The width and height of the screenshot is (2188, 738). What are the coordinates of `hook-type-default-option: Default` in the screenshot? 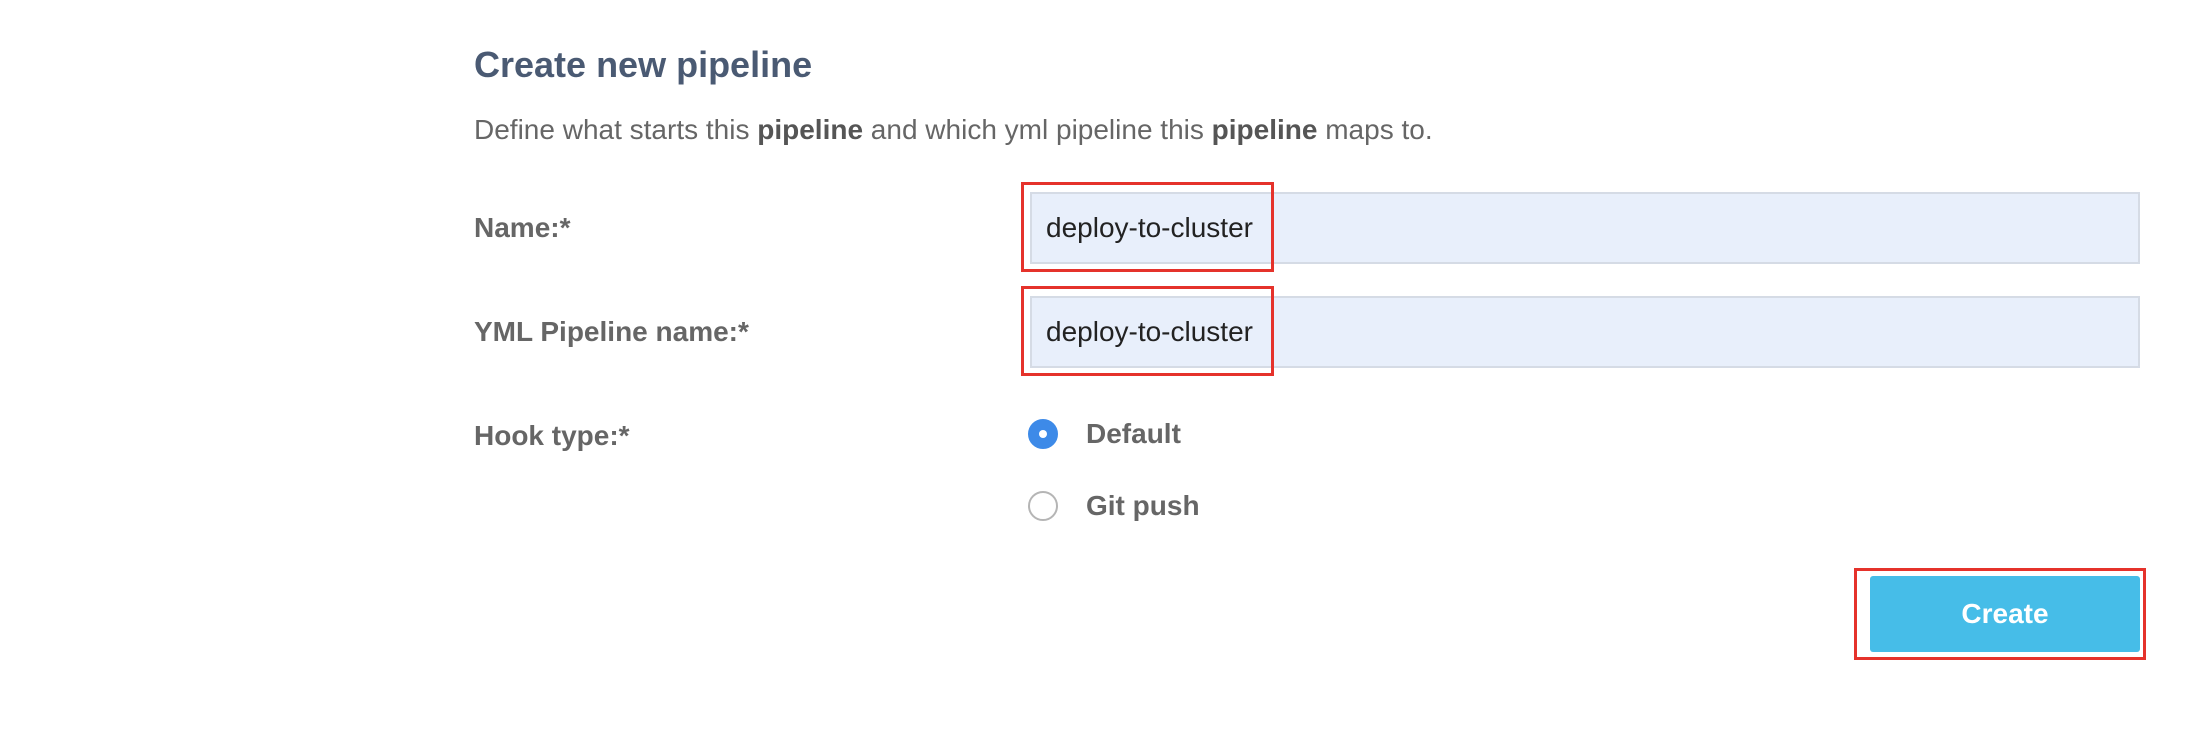 It's located at (1104, 434).